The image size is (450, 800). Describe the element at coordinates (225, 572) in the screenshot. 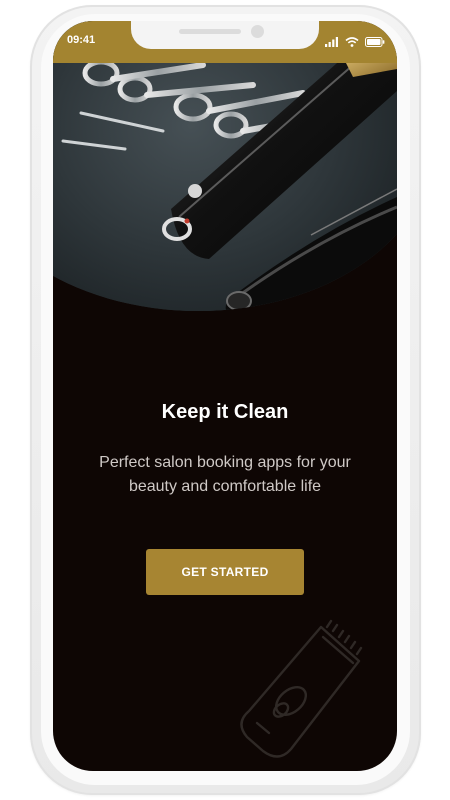

I see `get-started-button: GET STARTED` at that location.